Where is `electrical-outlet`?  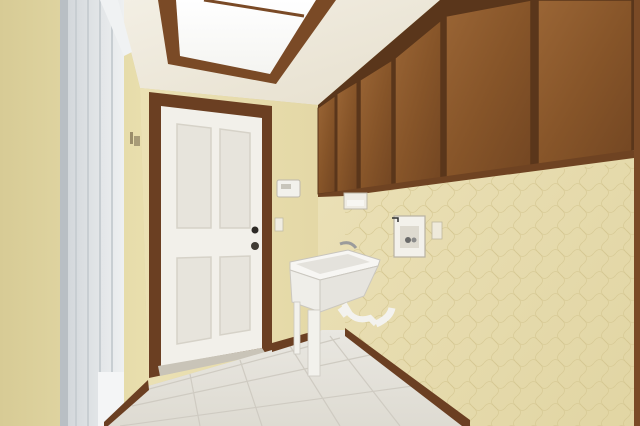
electrical-outlet is located at coordinates (437, 230).